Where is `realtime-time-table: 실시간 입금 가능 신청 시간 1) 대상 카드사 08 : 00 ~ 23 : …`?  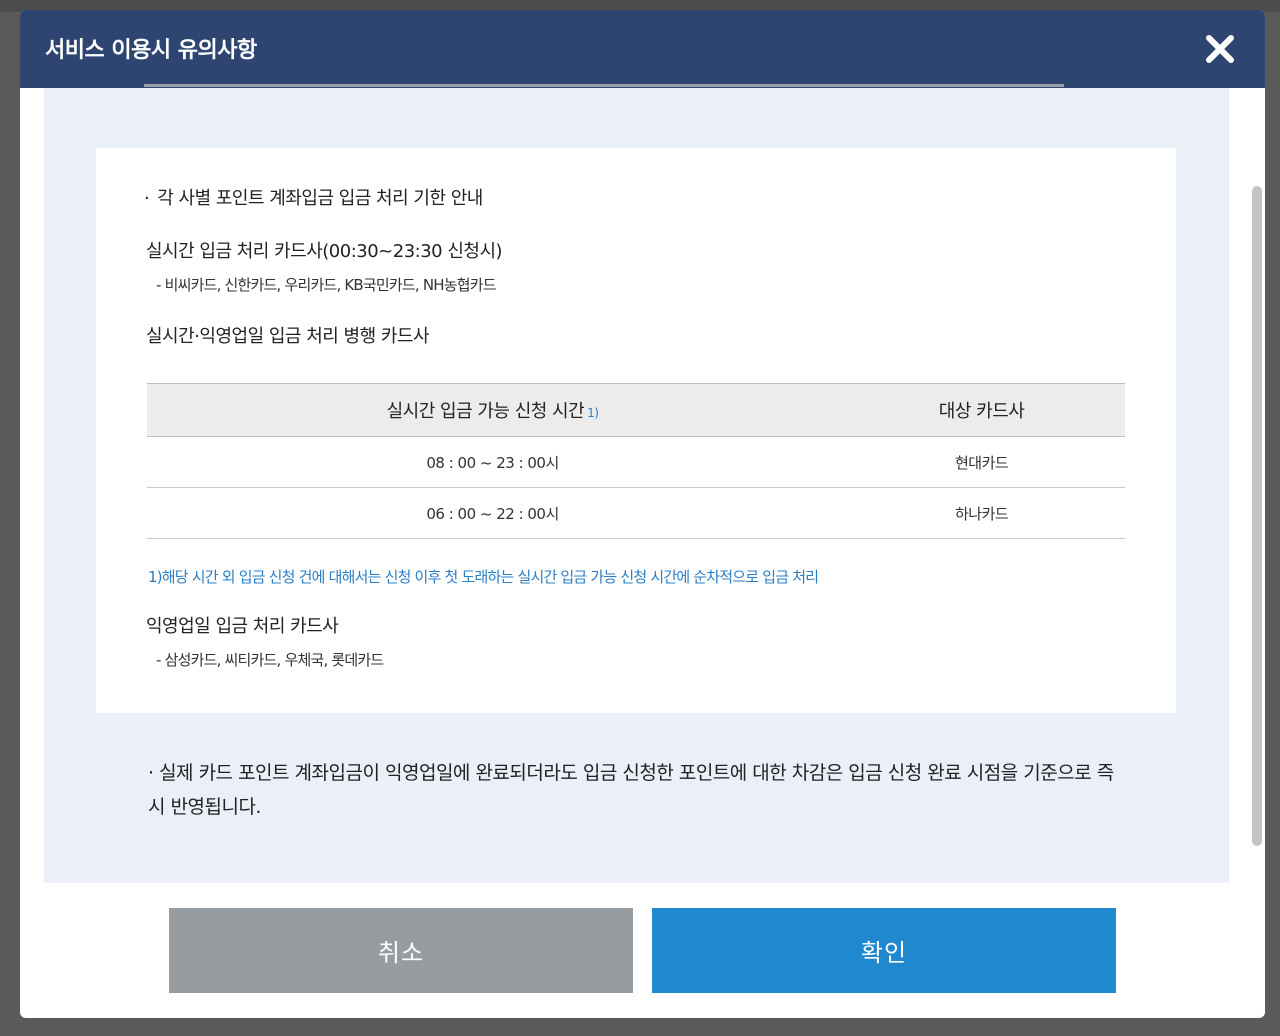 realtime-time-table: 실시간 입금 가능 신청 시간 1) 대상 카드사 08 : 00 ~ 23 : … is located at coordinates (636, 461).